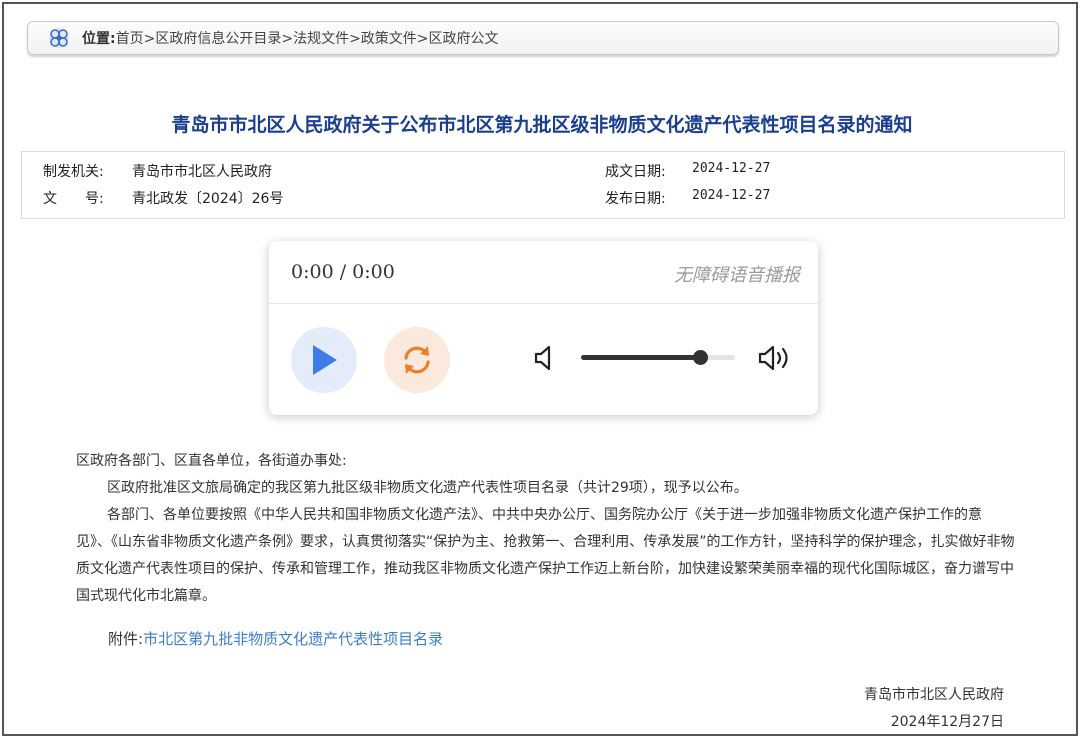  Describe the element at coordinates (343, 272) in the screenshot. I see `time-display: 0:00 / 0:00` at that location.